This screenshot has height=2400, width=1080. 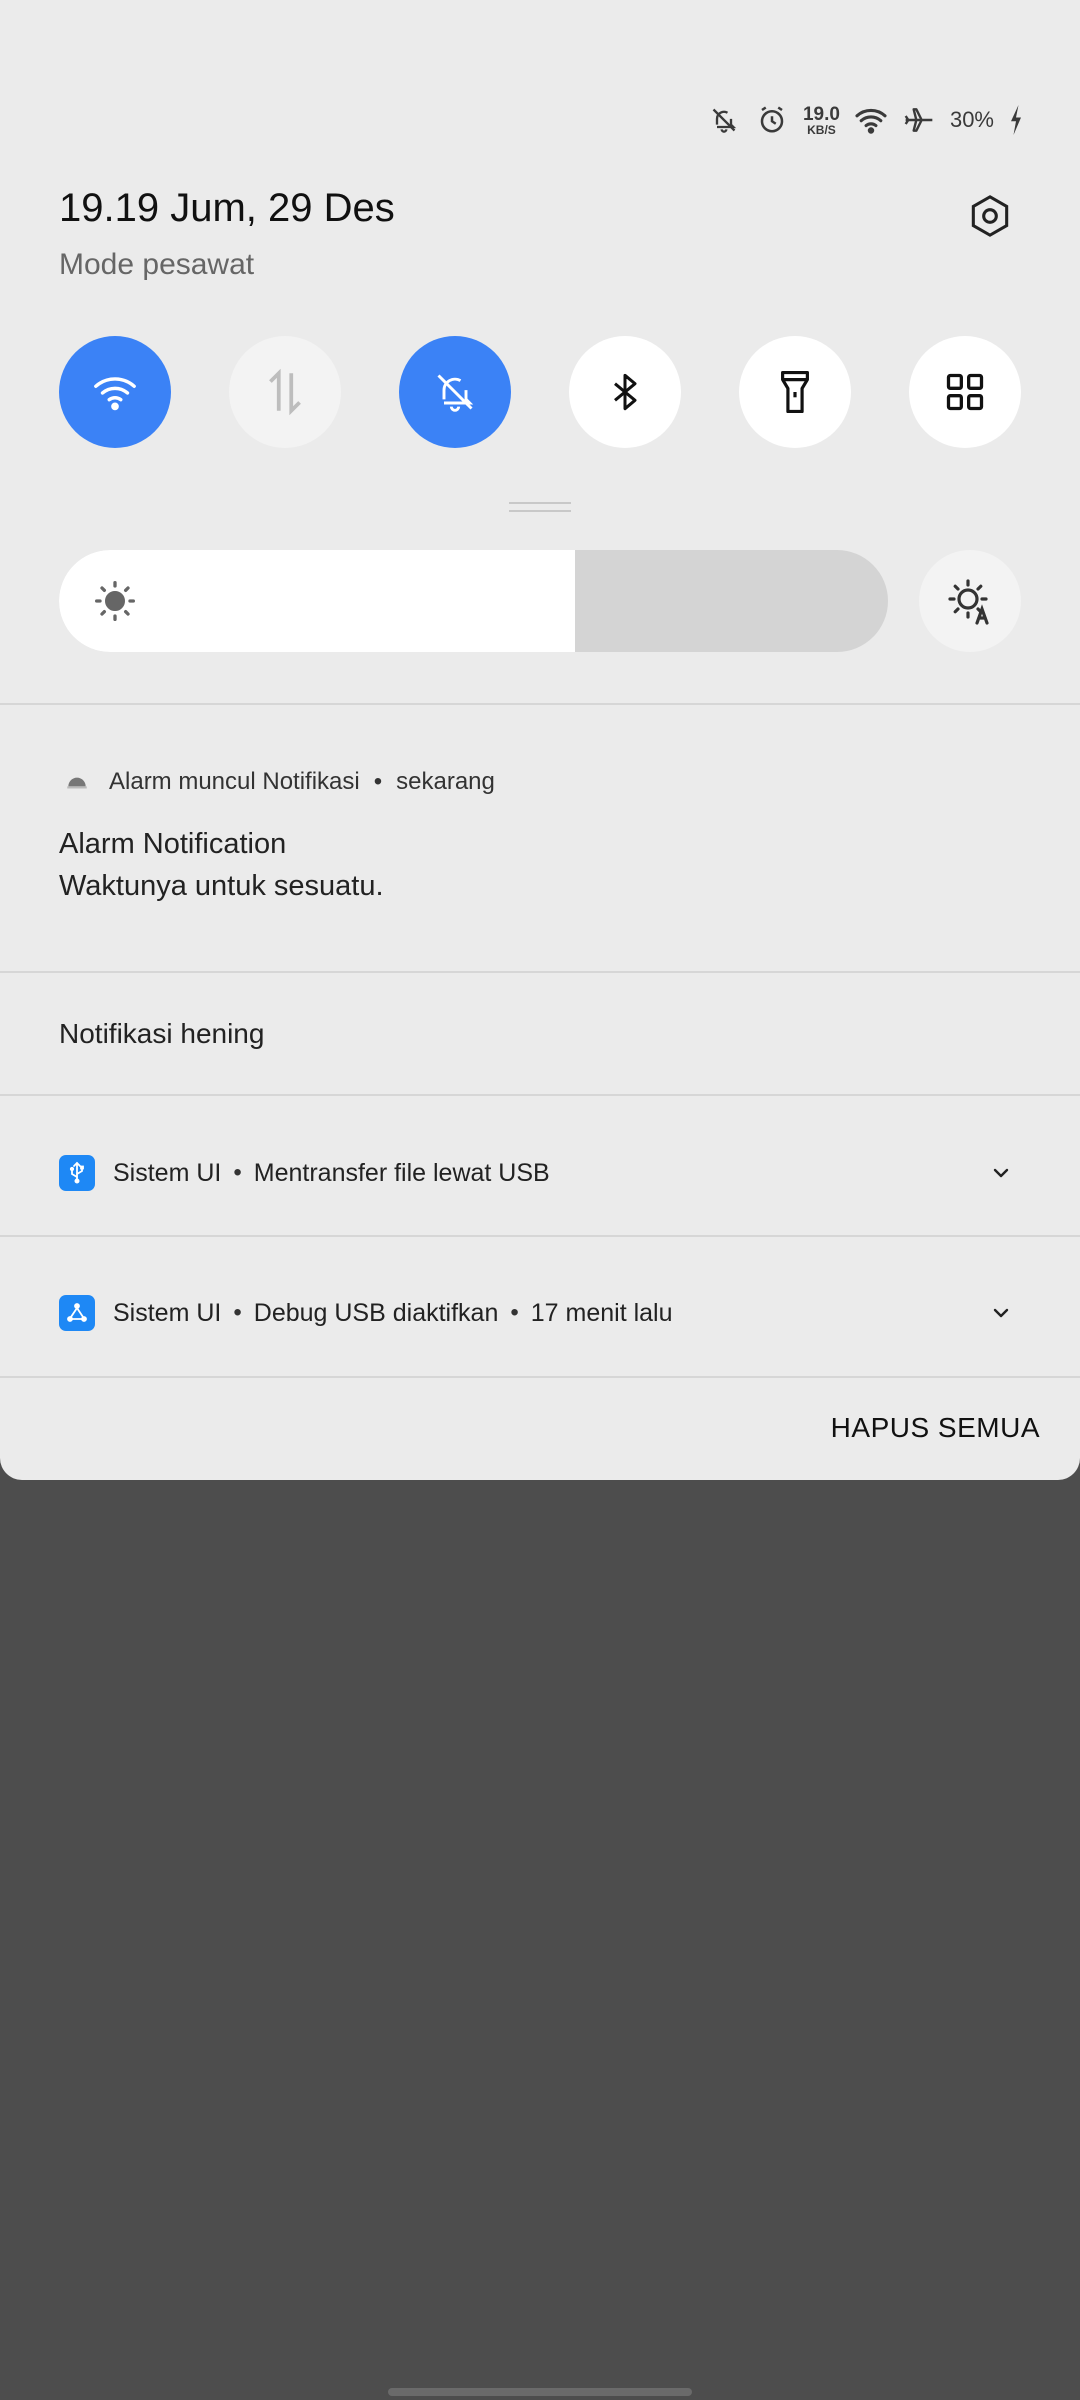 I want to click on navigation-gesture-bar, so click(x=540, y=2392).